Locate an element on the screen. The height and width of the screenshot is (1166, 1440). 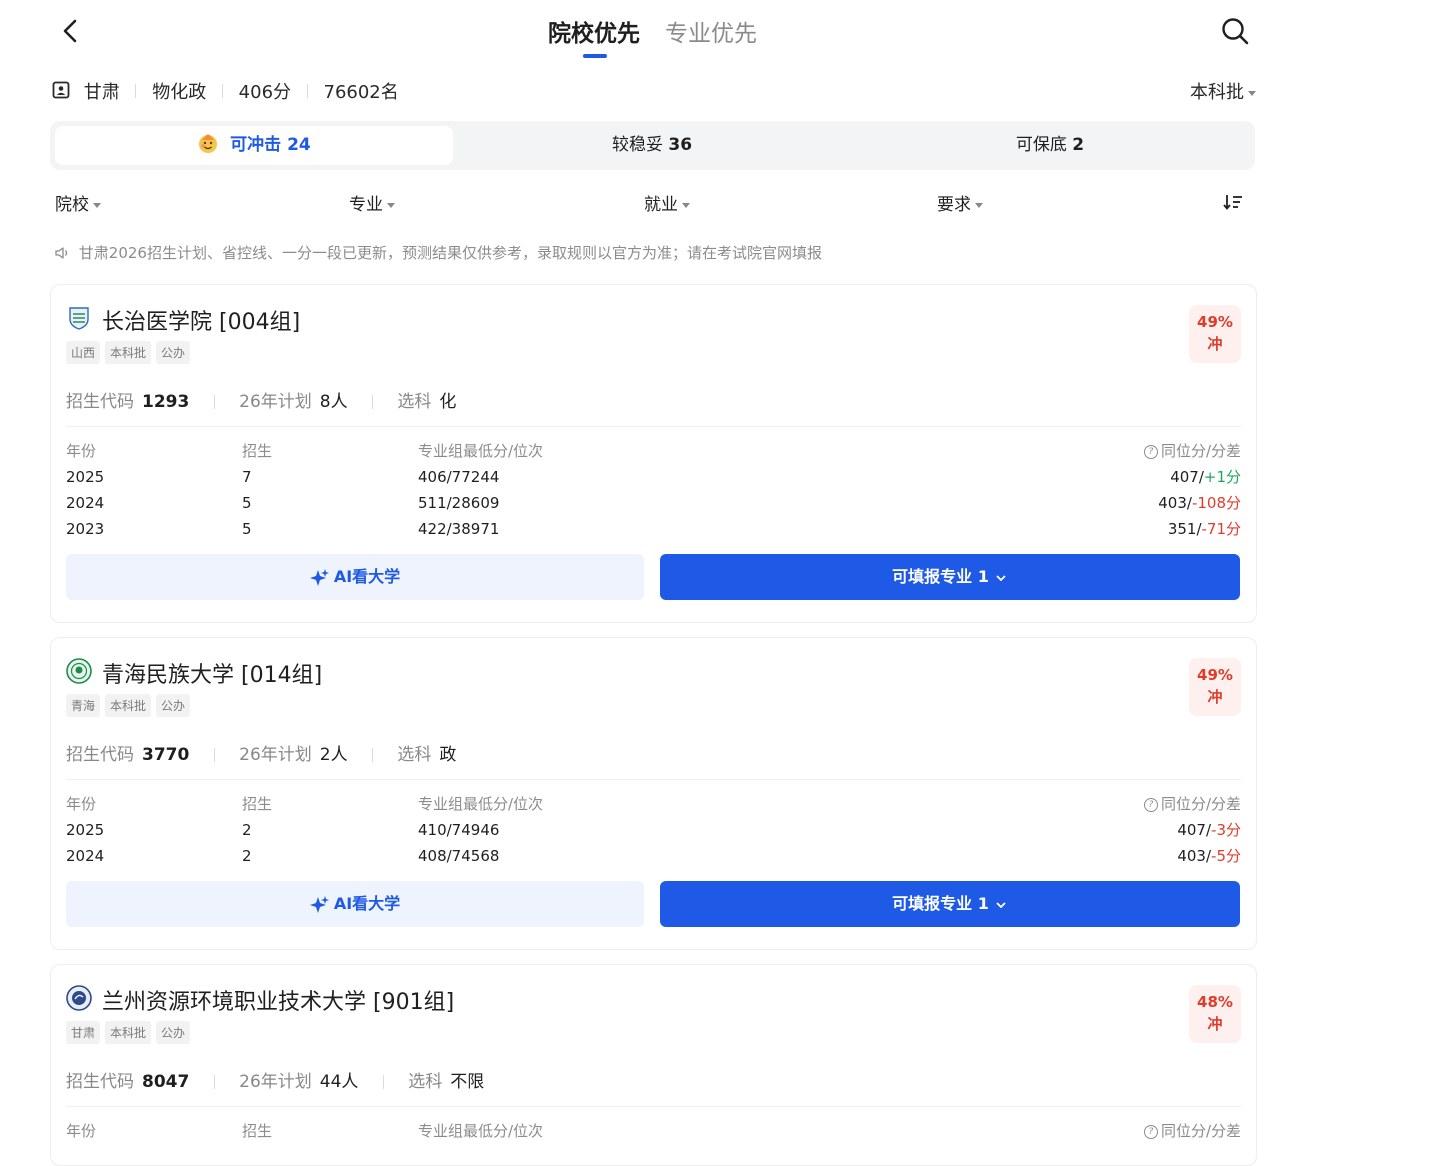
col-year: 年份 is located at coordinates (81, 1131).